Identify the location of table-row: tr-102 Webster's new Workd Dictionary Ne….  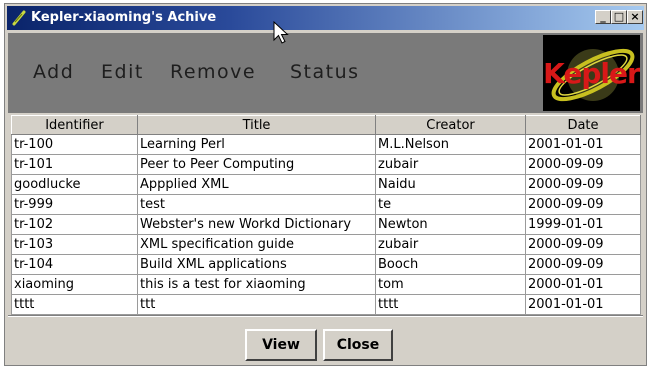
(326, 224).